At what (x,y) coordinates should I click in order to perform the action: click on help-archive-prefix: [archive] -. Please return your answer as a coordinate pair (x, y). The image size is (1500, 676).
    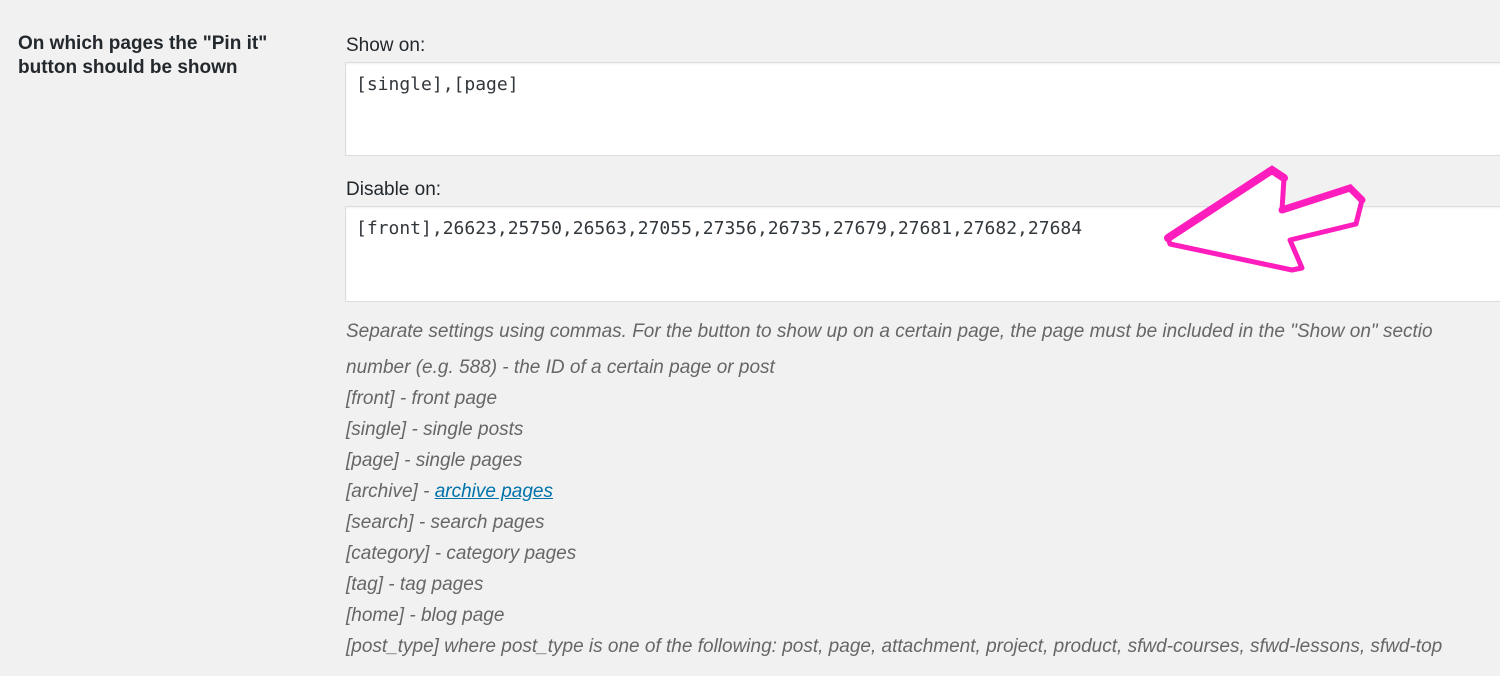
    Looking at the image, I should click on (390, 491).